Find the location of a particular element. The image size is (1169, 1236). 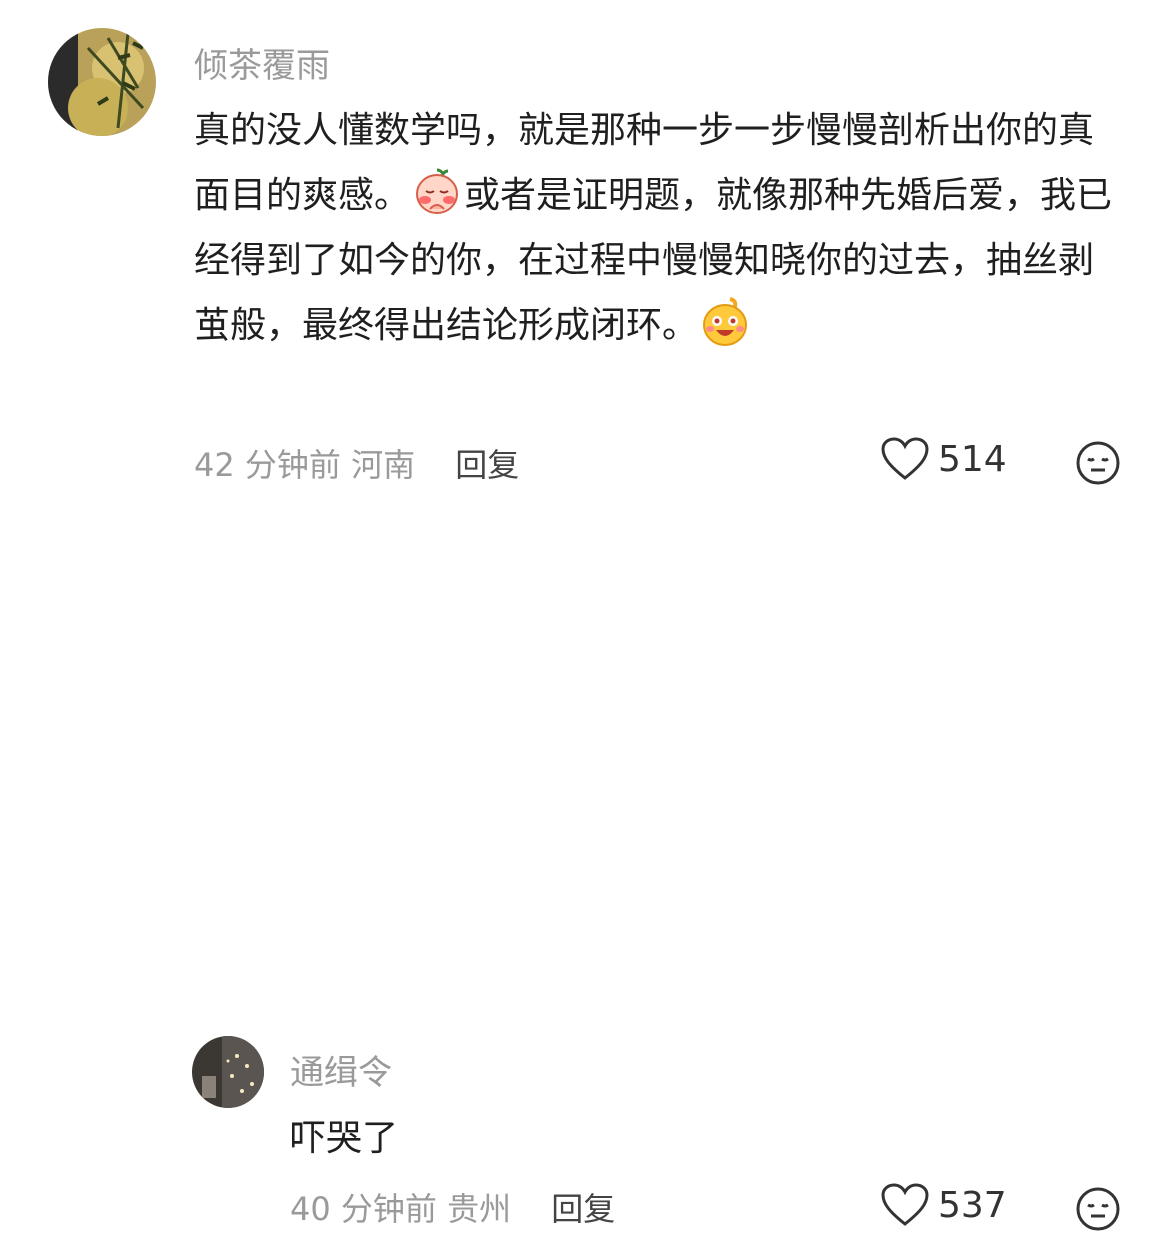

comment-meta: 40 分钟前 贵州 回复 is located at coordinates (452, 1207).